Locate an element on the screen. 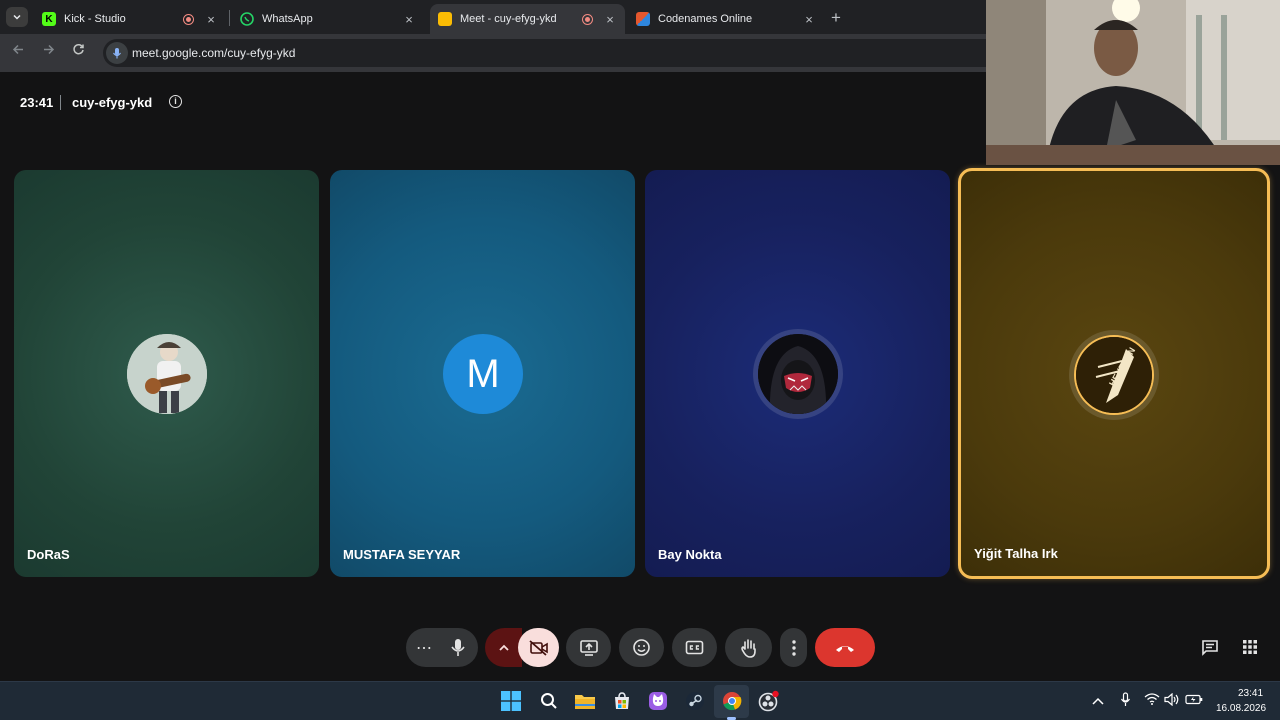 This screenshot has height=720, width=1280. chevron-down-icon is located at coordinates (17, 17).